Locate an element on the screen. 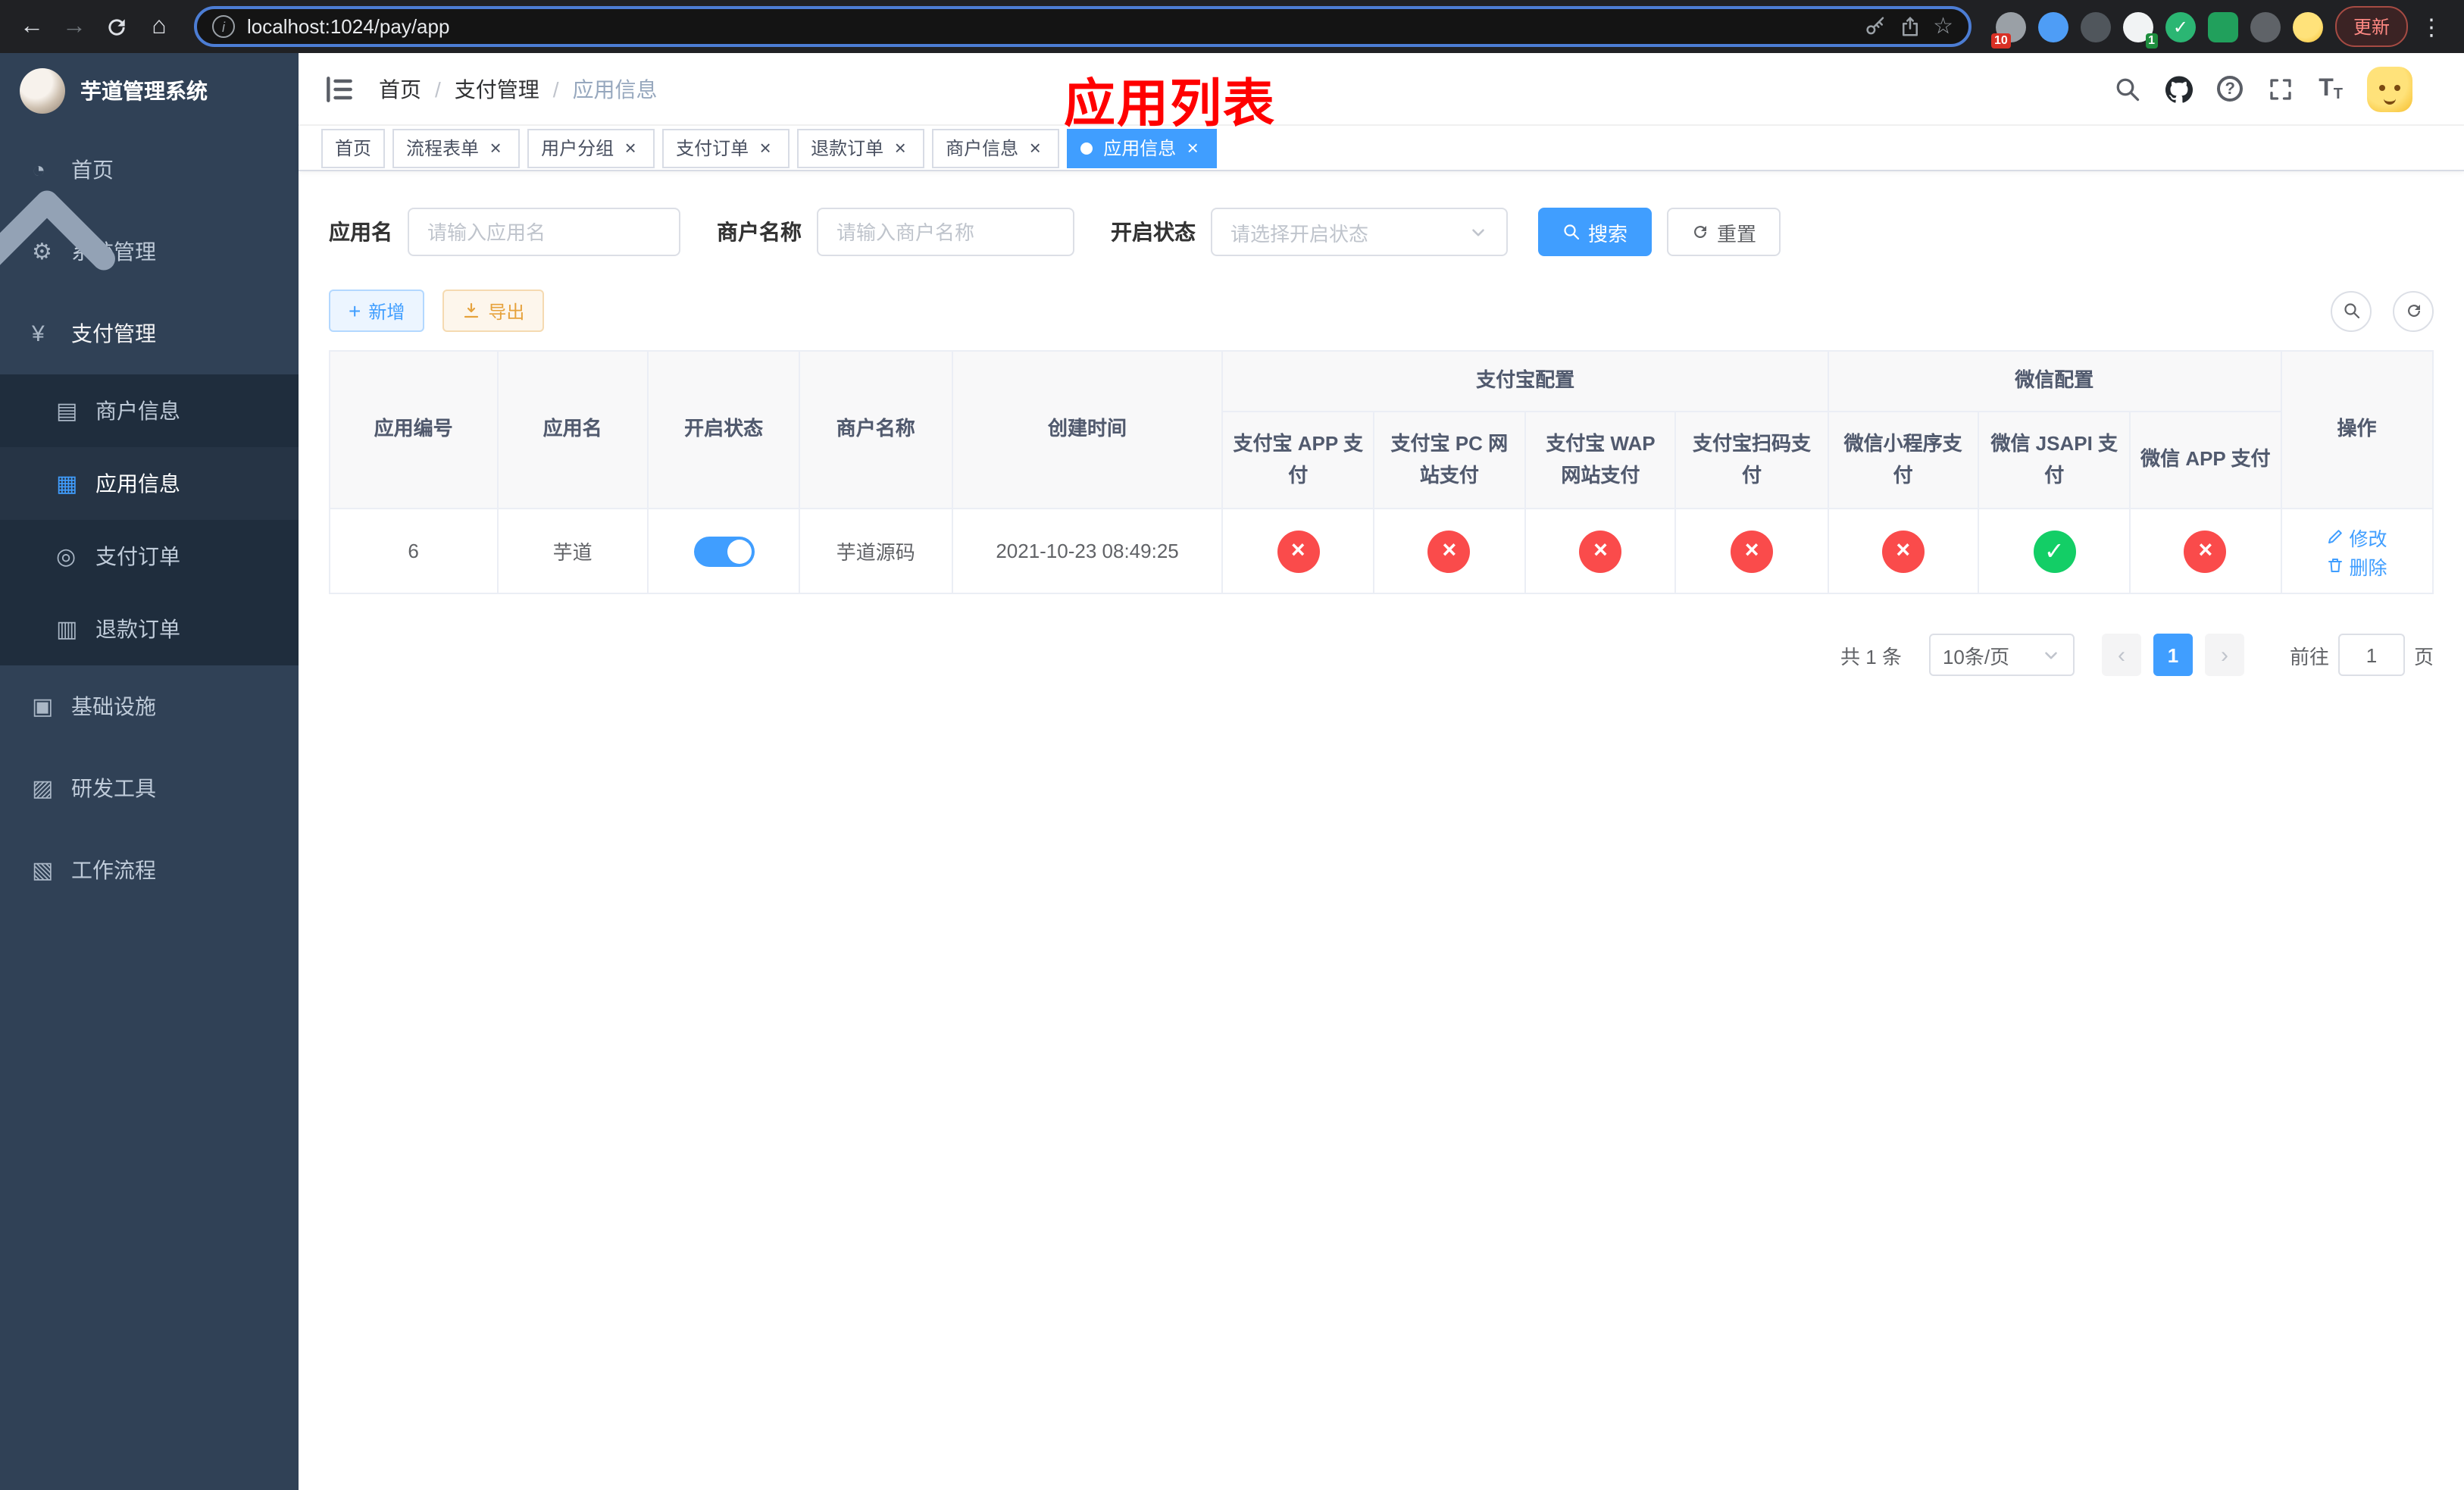  password-key-icon is located at coordinates (1874, 27).